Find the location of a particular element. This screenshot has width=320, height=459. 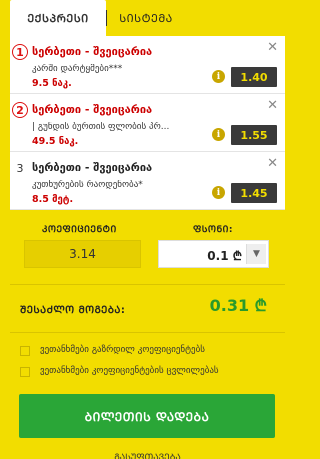

accept-higher-checkbox is located at coordinates (25, 351).